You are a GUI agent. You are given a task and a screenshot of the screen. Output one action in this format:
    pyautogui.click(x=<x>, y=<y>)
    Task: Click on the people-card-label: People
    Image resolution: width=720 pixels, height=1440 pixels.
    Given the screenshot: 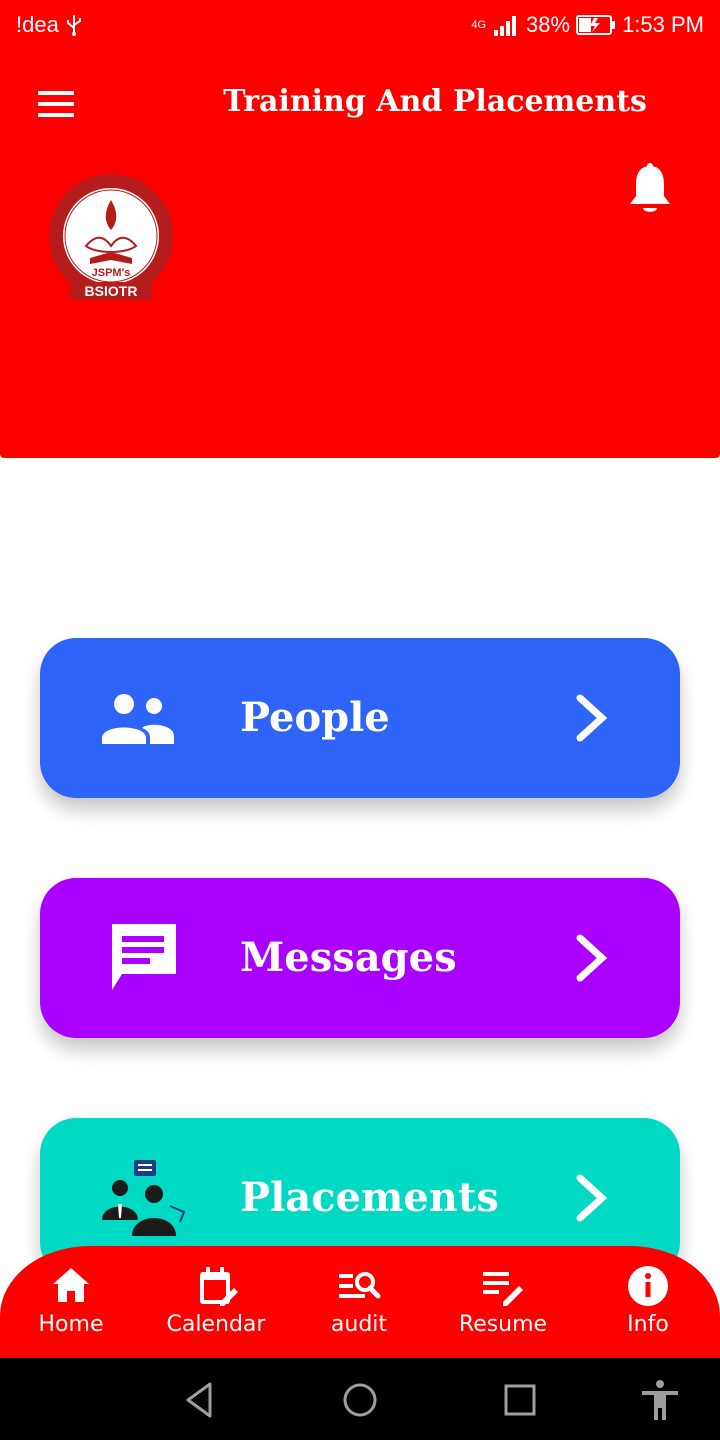 What is the action you would take?
    pyautogui.click(x=315, y=717)
    